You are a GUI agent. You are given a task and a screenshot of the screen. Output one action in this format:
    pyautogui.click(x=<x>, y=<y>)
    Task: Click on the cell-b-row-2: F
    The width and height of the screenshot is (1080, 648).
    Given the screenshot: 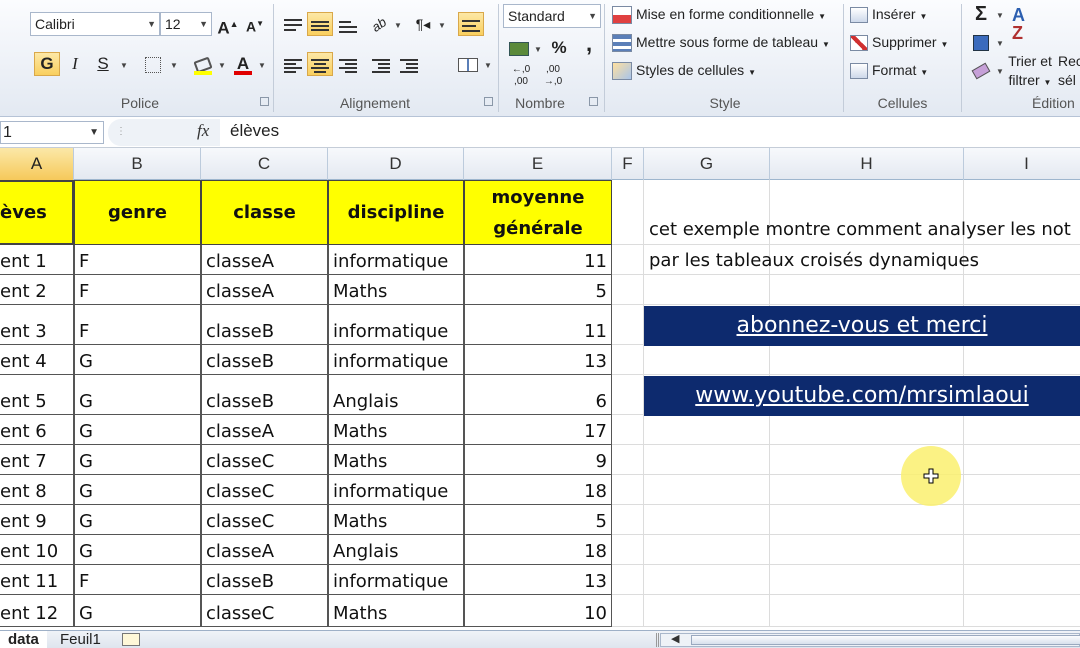 What is the action you would take?
    pyautogui.click(x=137, y=290)
    